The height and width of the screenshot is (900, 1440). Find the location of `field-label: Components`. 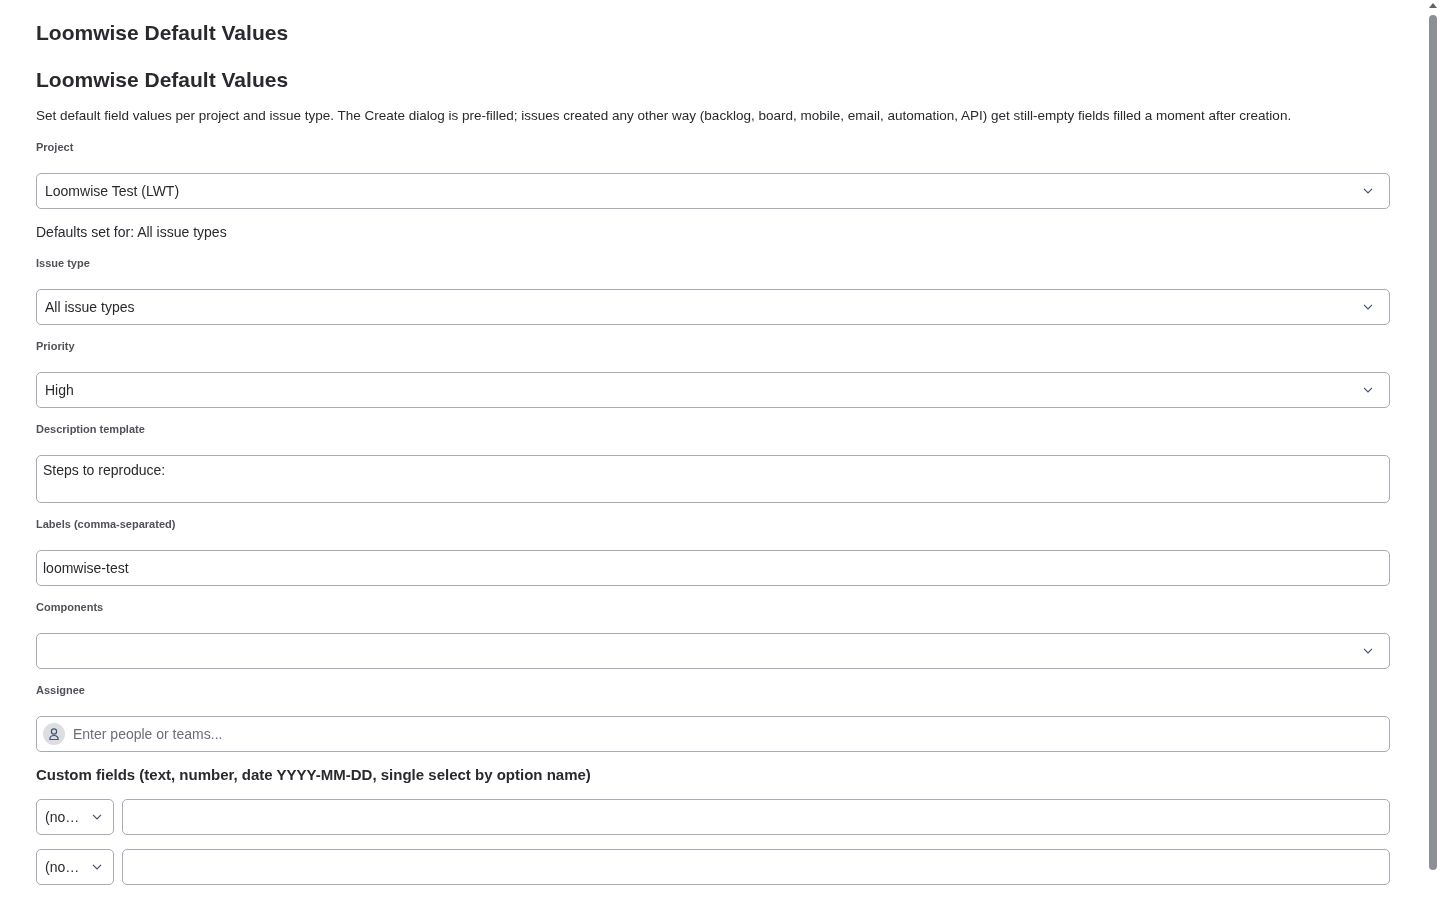

field-label: Components is located at coordinates (70, 607).